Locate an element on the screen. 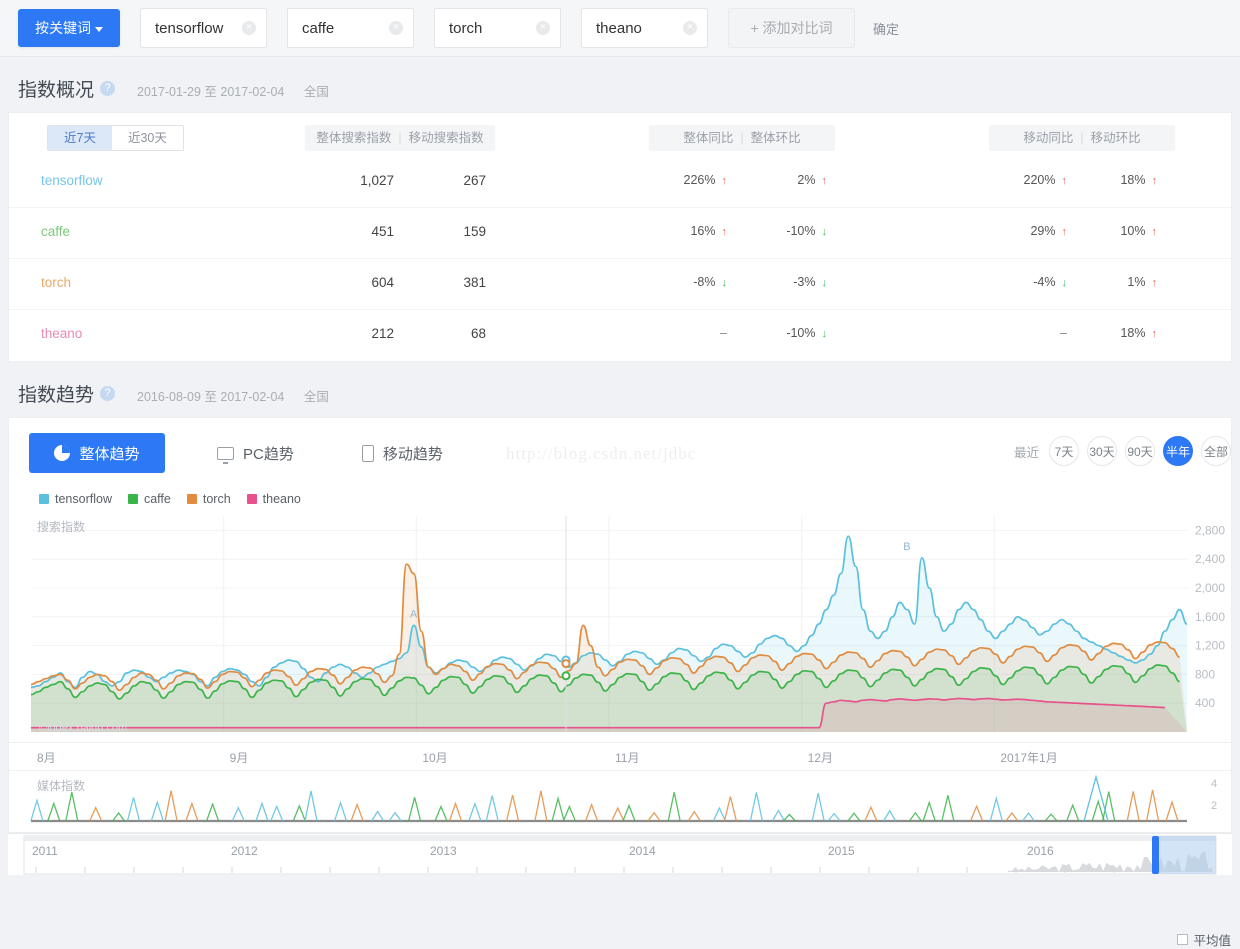 This screenshot has width=1240, height=949. trend-title: 指数趋势 is located at coordinates (56, 395).